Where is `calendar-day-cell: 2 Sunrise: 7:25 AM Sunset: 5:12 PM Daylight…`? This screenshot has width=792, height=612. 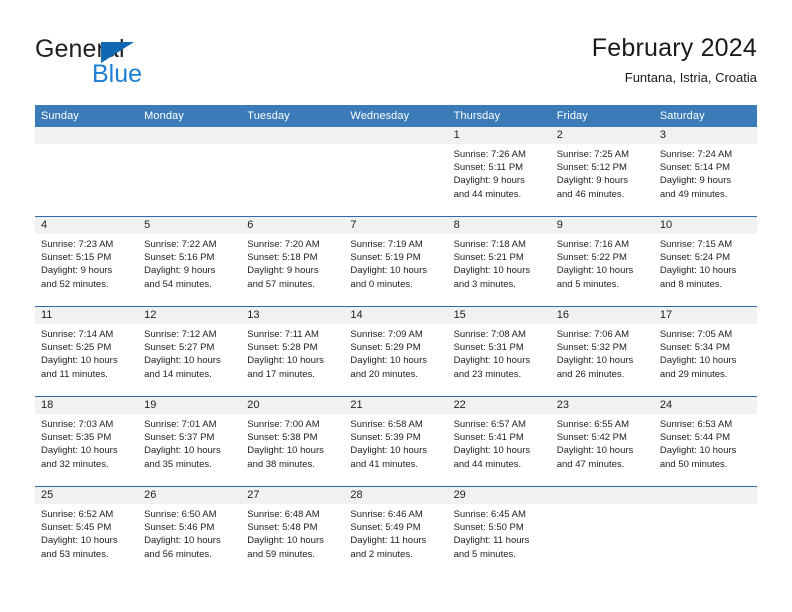 calendar-day-cell: 2 Sunrise: 7:25 AM Sunset: 5:12 PM Daylight… is located at coordinates (602, 172).